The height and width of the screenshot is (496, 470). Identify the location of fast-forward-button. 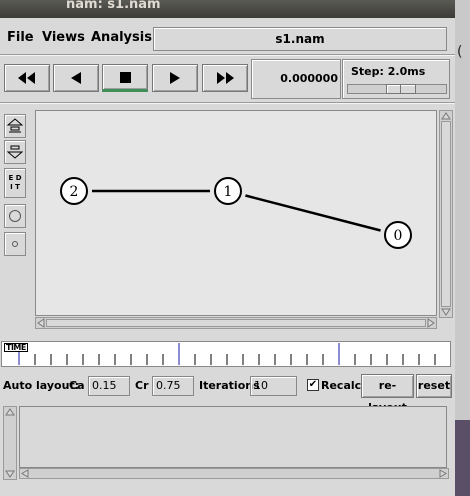
(225, 78).